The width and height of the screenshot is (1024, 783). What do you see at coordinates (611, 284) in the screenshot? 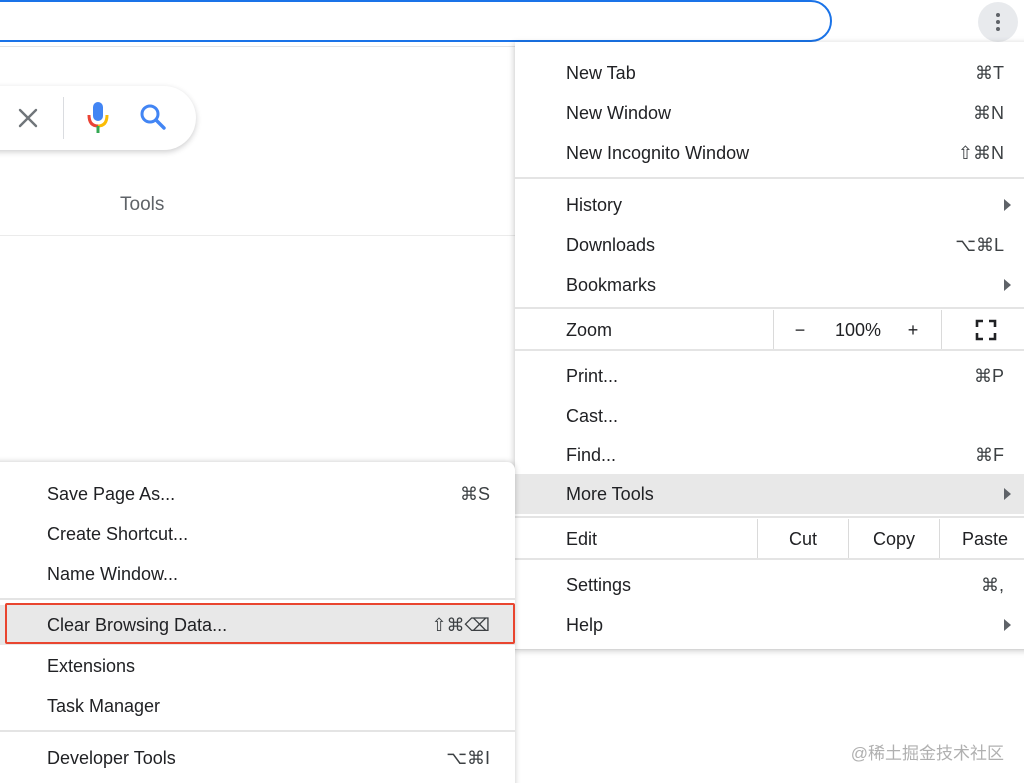
I see `menu-label: Bookmarks` at bounding box center [611, 284].